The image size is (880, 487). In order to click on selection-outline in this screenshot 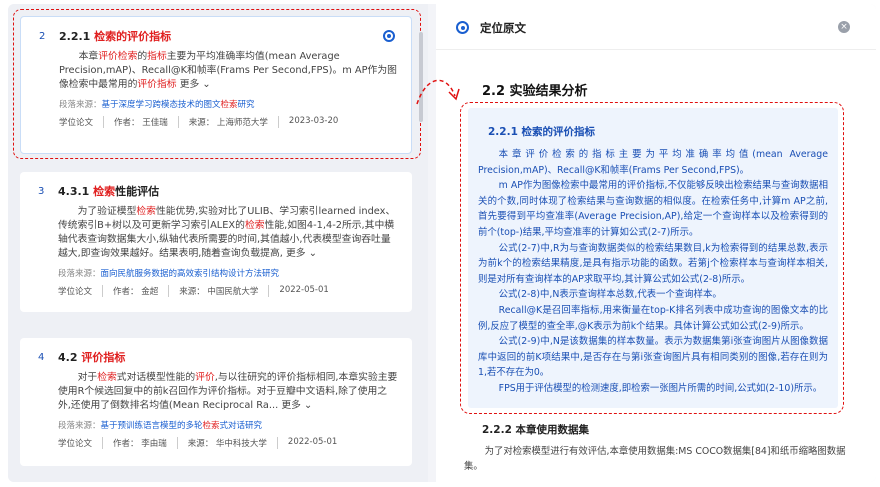, I will do `click(217, 84)`.